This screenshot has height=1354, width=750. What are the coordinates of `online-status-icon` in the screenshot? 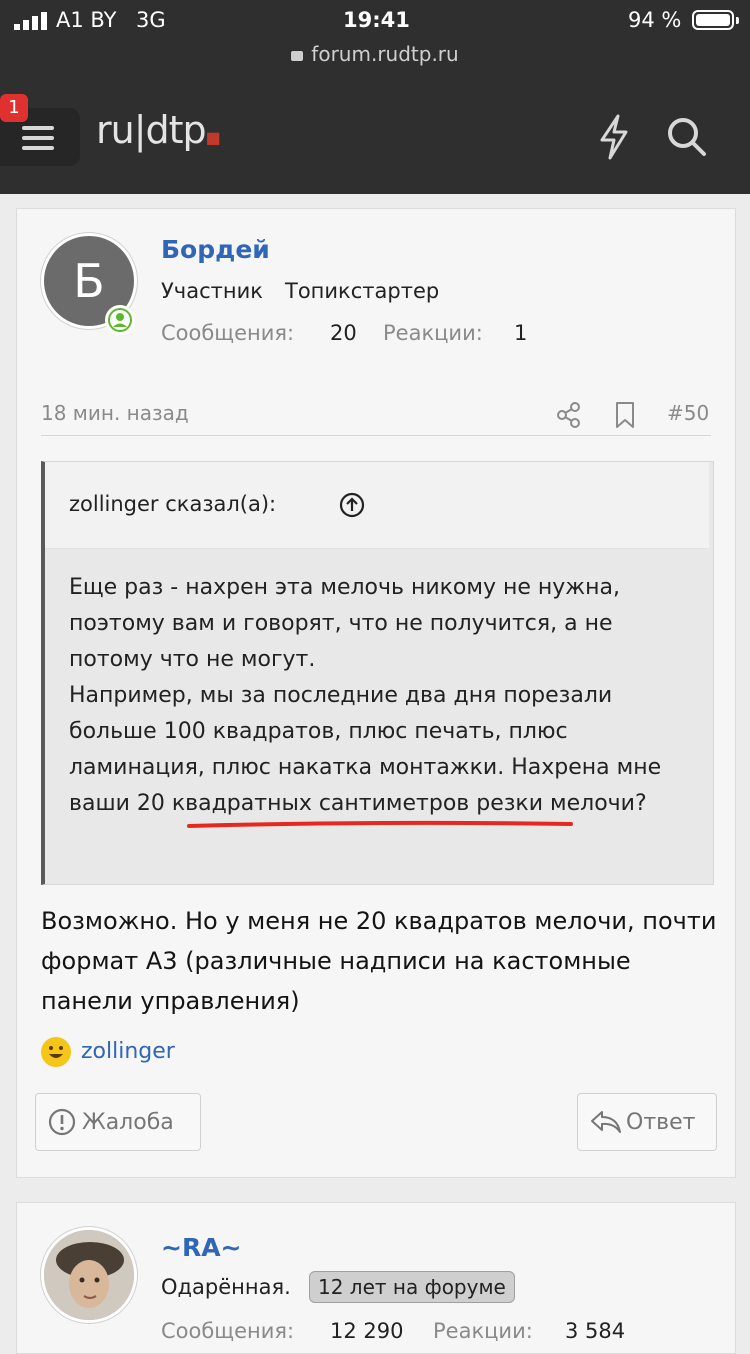 It's located at (120, 320).